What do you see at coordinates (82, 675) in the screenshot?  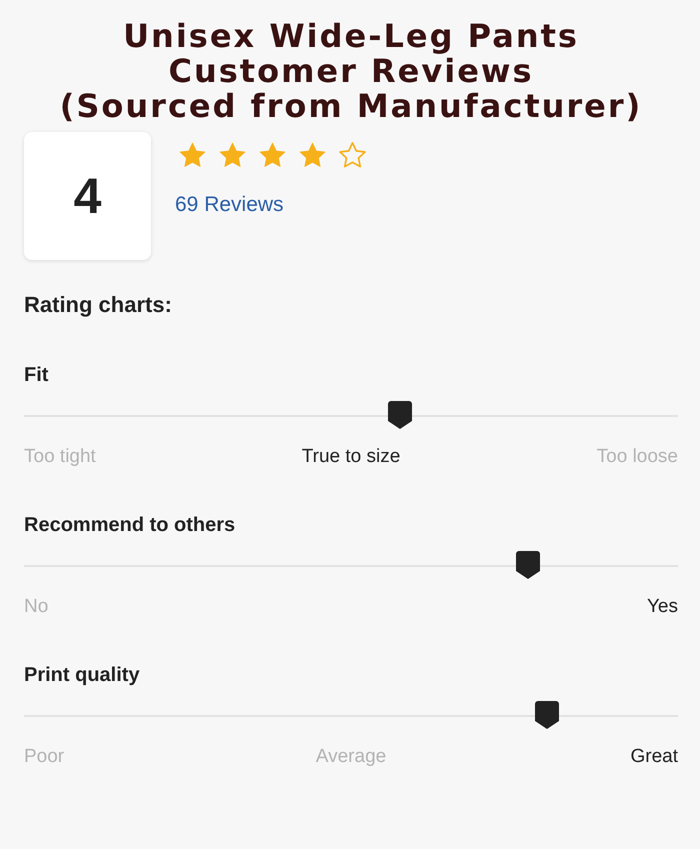 I see `rating-name: Print quality` at bounding box center [82, 675].